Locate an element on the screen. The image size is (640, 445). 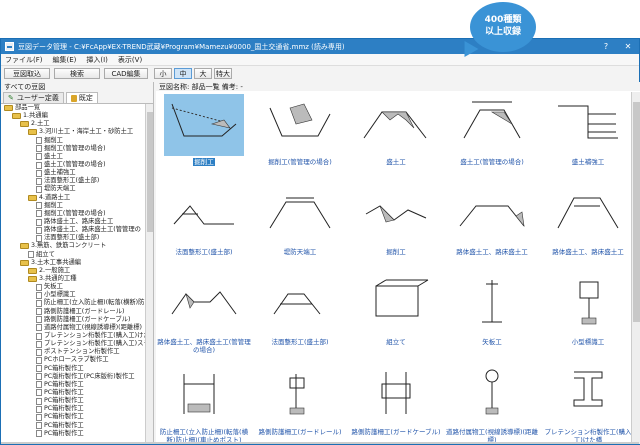
part-thumbnail: プレテンション桁製作工(購入工)けた橋 is located at coordinates (588, 403).